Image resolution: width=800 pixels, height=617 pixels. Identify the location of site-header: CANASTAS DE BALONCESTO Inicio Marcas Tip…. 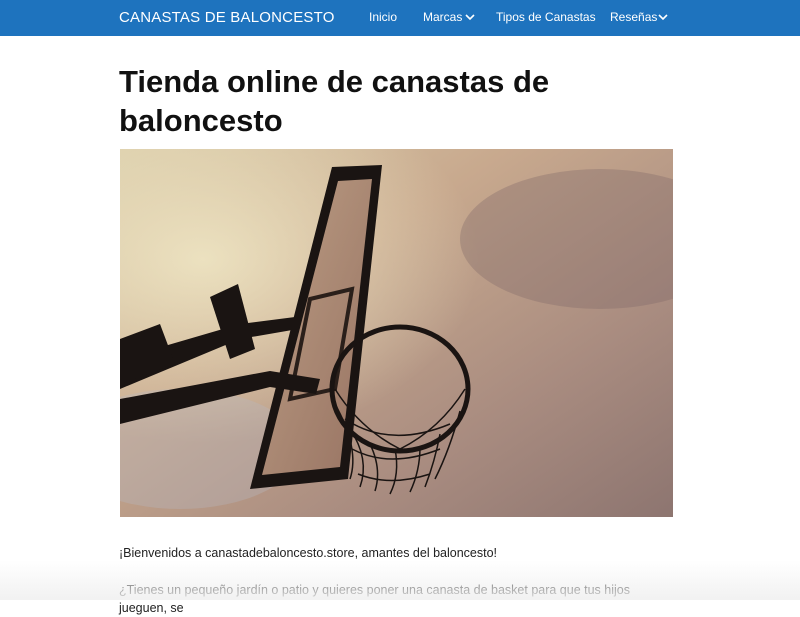
(400, 18).